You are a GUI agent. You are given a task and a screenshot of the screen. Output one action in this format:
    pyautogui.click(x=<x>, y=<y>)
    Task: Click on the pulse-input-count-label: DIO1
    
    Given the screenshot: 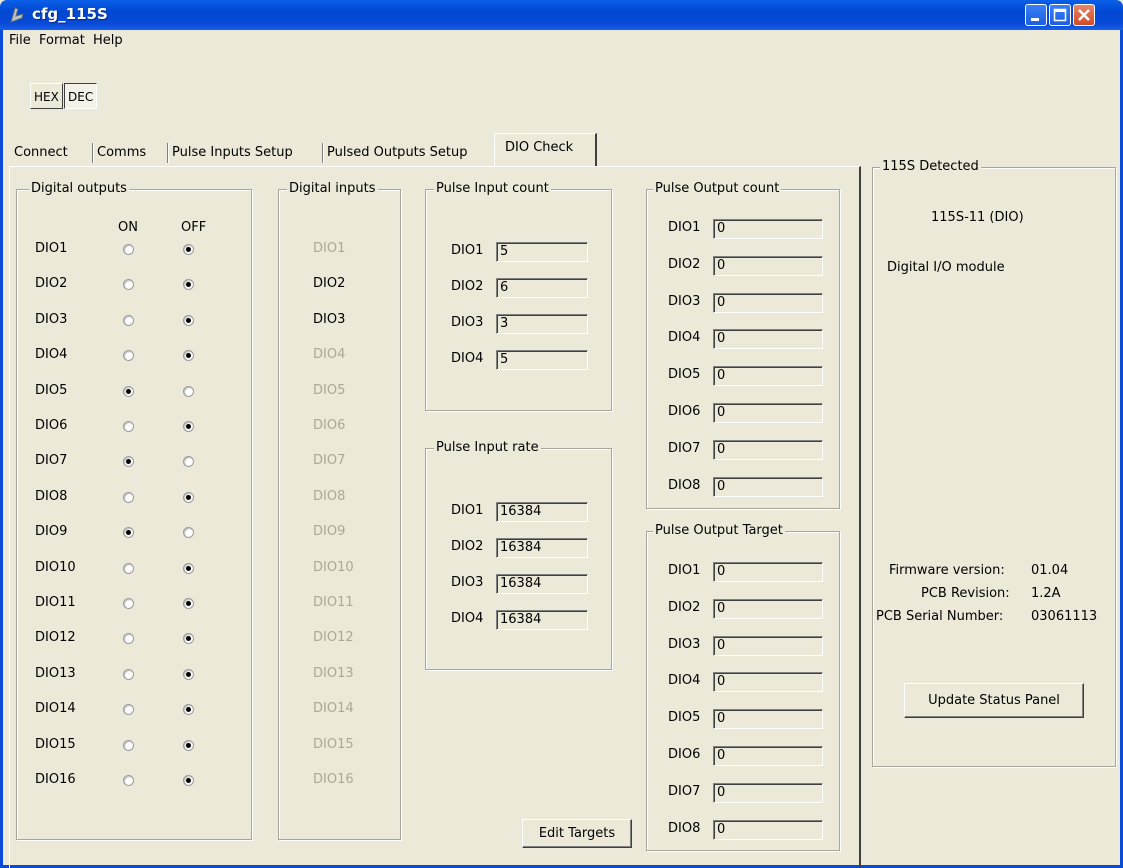 What is the action you would take?
    pyautogui.click(x=467, y=250)
    